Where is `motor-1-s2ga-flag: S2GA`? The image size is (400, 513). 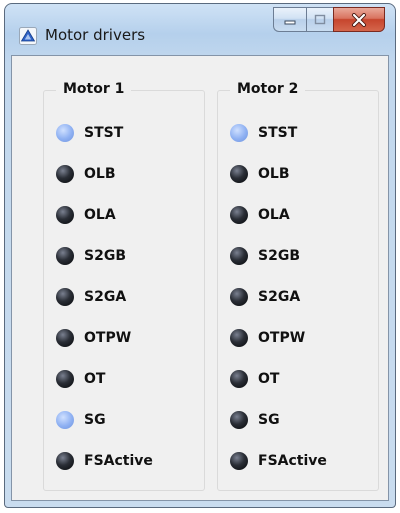
motor-1-s2ga-flag: S2GA is located at coordinates (91, 297).